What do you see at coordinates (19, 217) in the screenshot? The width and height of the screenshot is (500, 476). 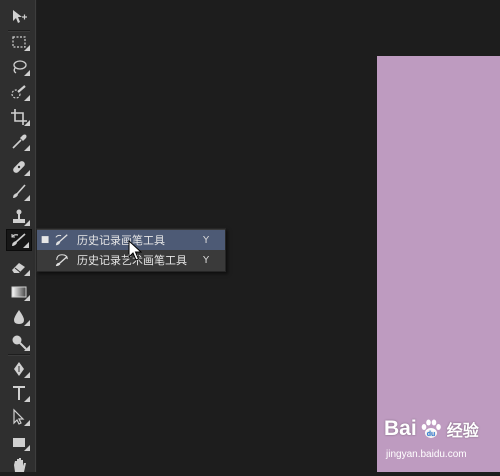 I see `clone-stamp-tool-button` at bounding box center [19, 217].